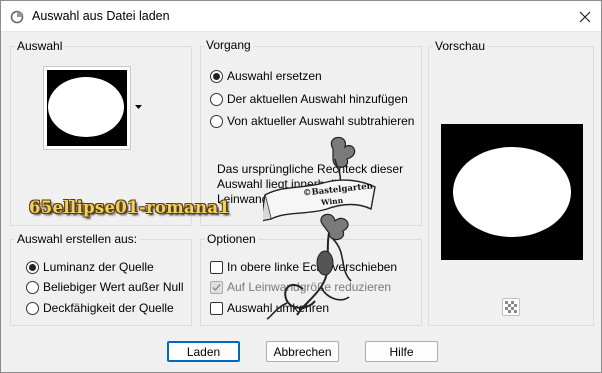 The image size is (602, 373). Describe the element at coordinates (98, 267) in the screenshot. I see `radio-luminance-label: Luminanz der Quelle` at that location.